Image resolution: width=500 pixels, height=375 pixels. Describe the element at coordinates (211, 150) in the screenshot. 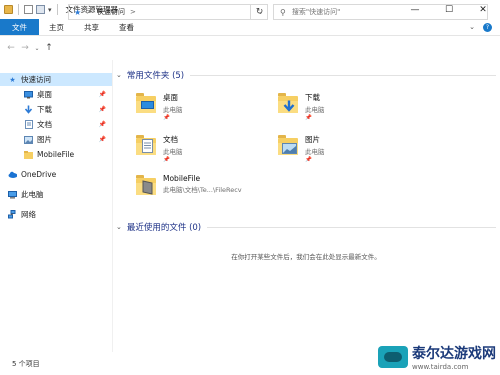

I see `folder-tile-documents: 文档 此电脑 📌` at that location.